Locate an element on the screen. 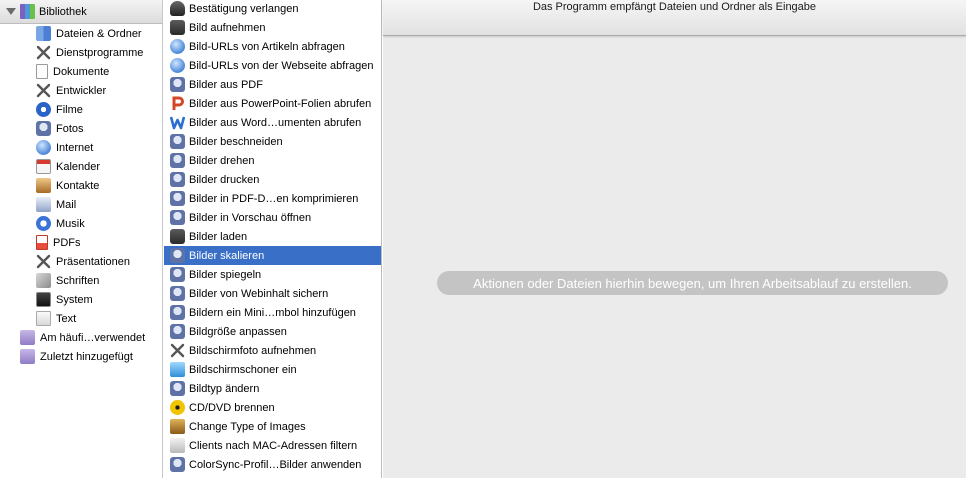  library-item-schriften: Schriften is located at coordinates (81, 280).